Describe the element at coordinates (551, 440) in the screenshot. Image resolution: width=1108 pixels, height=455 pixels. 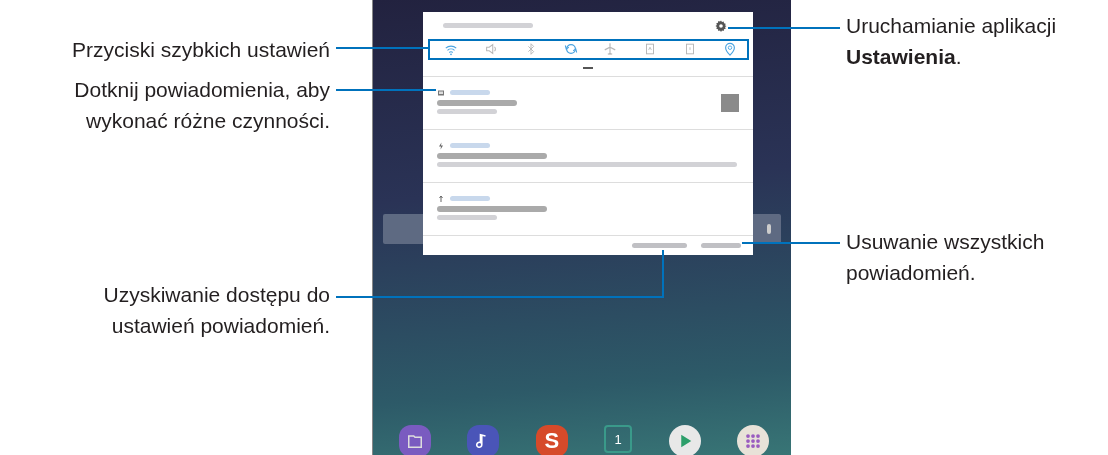
I see `app-icon: S` at that location.